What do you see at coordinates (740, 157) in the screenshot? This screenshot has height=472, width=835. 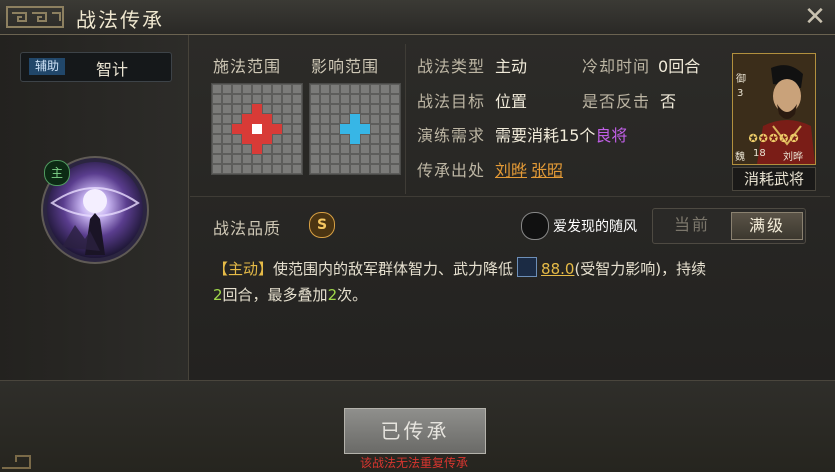 I see `general-faction: 魏` at bounding box center [740, 157].